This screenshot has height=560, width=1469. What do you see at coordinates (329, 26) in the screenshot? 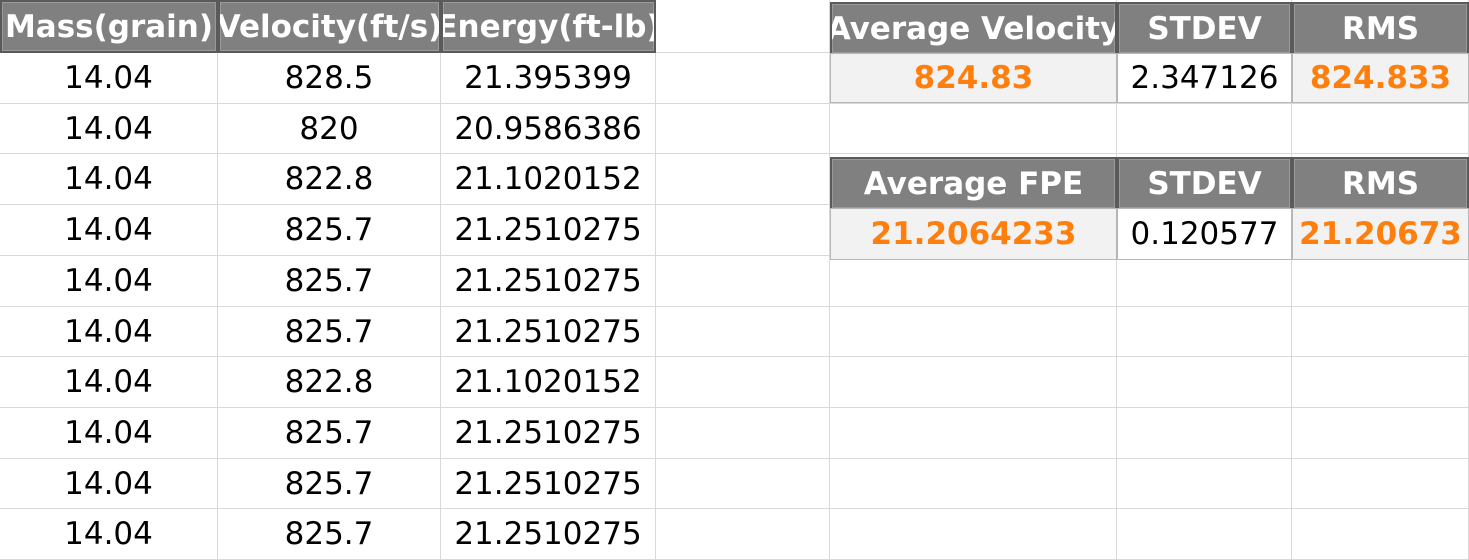
I see `column-header: Velocity(ft/s)` at bounding box center [329, 26].